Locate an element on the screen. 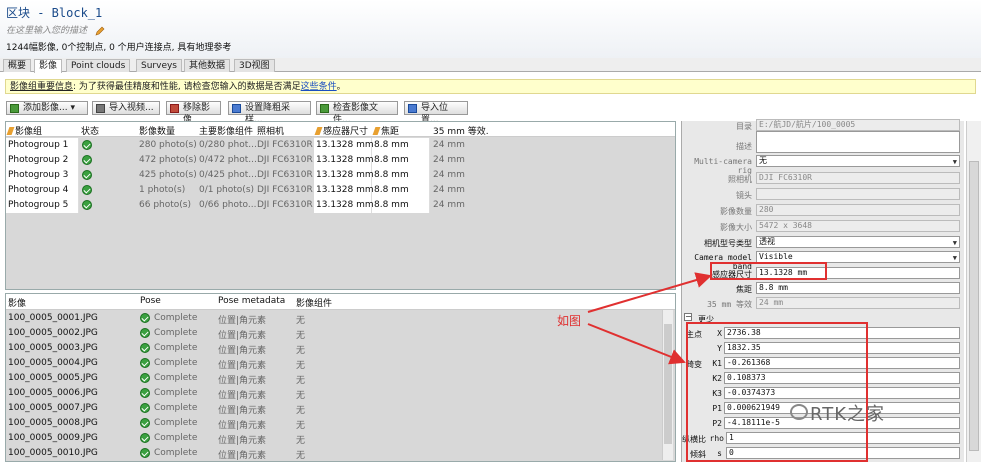 The height and width of the screenshot is (462, 981). col-focal-length: 焦距 is located at coordinates (385, 130).